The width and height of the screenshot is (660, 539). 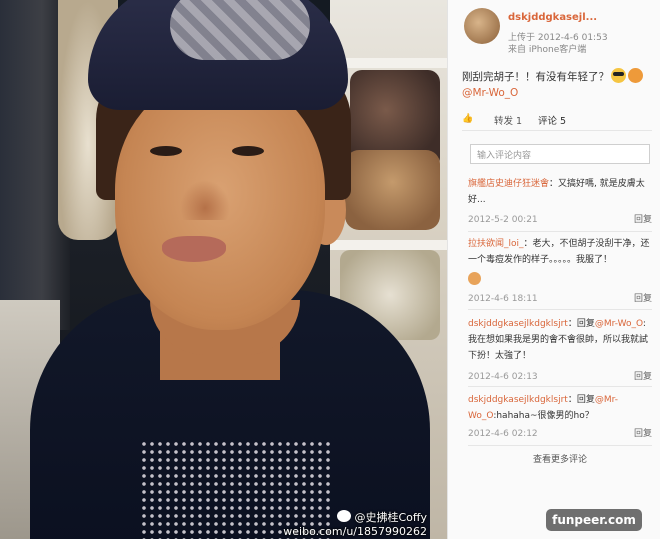 What do you see at coordinates (496, 244) in the screenshot?
I see `comment-author: 拉扶欲闻_loi_` at bounding box center [496, 244].